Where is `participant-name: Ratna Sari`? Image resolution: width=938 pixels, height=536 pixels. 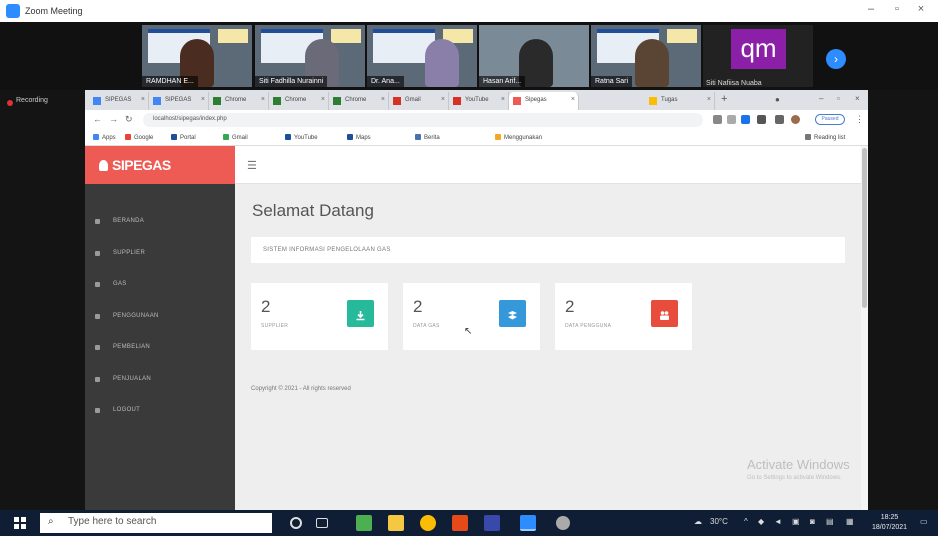
participant-name: Ratna Sari is located at coordinates (612, 81).